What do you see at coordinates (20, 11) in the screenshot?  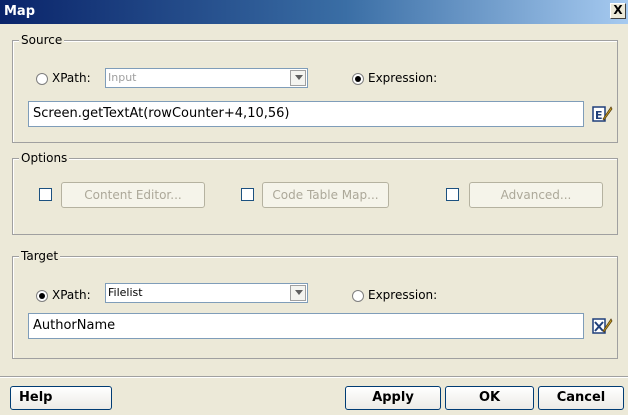 I see `window-title: Map` at bounding box center [20, 11].